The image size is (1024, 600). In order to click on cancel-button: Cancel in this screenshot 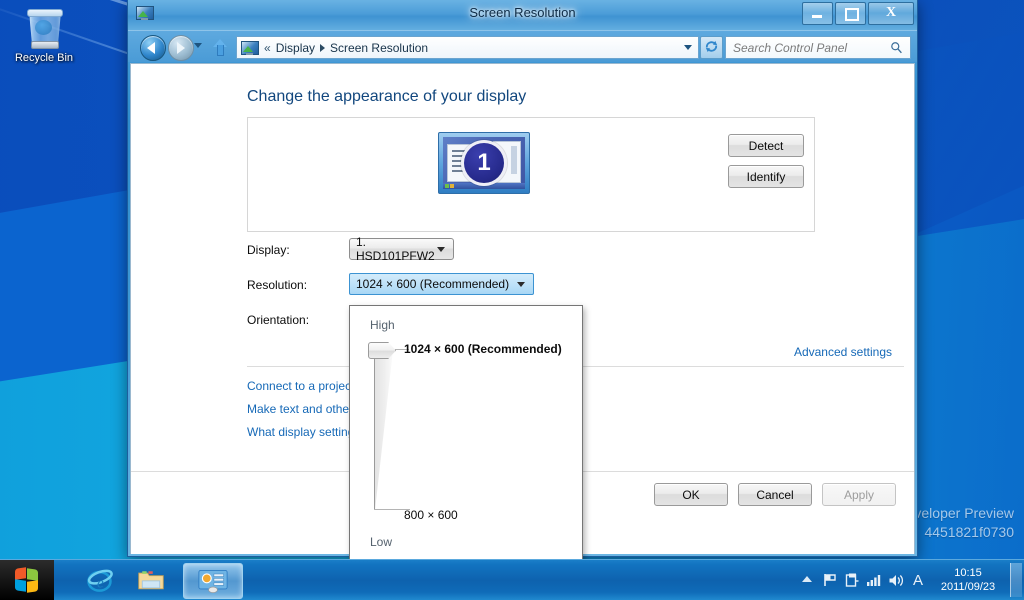, I will do `click(775, 494)`.